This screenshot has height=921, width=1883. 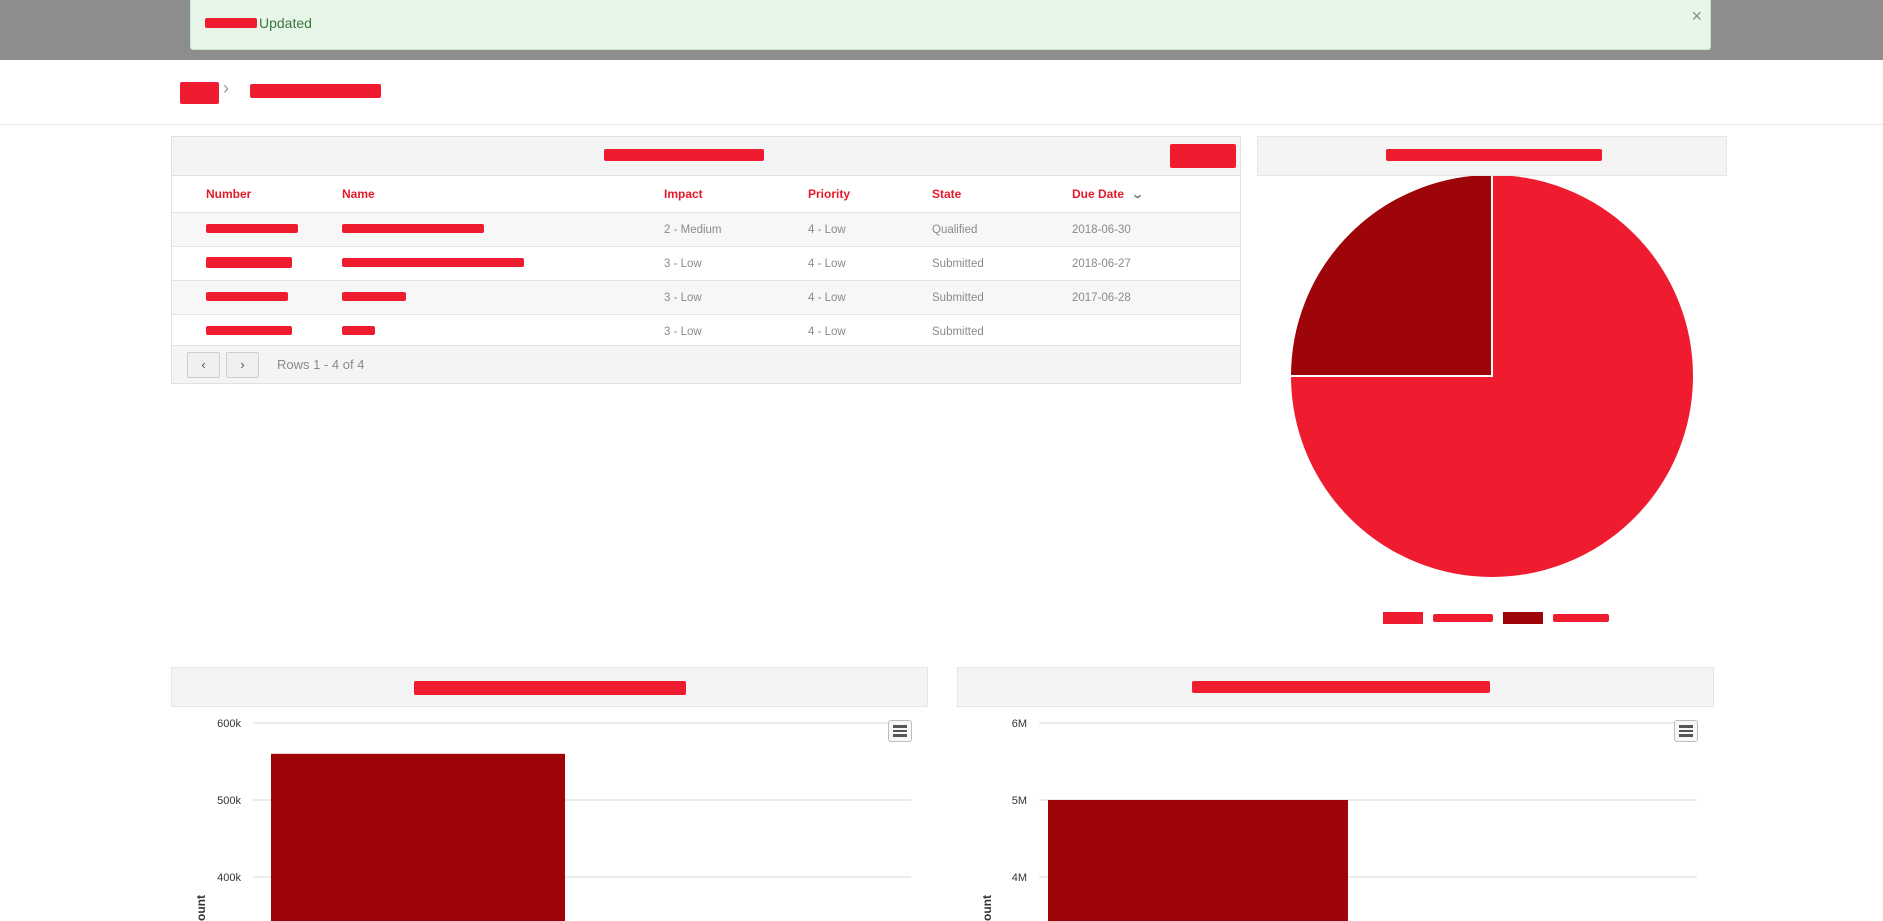 What do you see at coordinates (706, 364) in the screenshot?
I see `pagination-bar: ‹ › Rows 1 - 4 of 4` at bounding box center [706, 364].